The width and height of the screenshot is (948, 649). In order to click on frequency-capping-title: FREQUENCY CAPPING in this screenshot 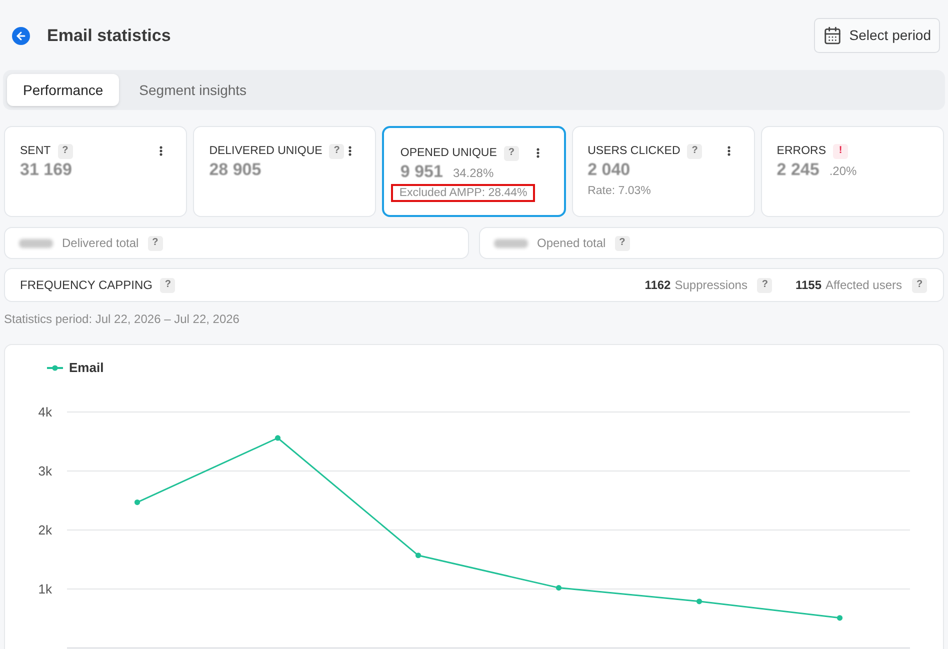, I will do `click(86, 285)`.